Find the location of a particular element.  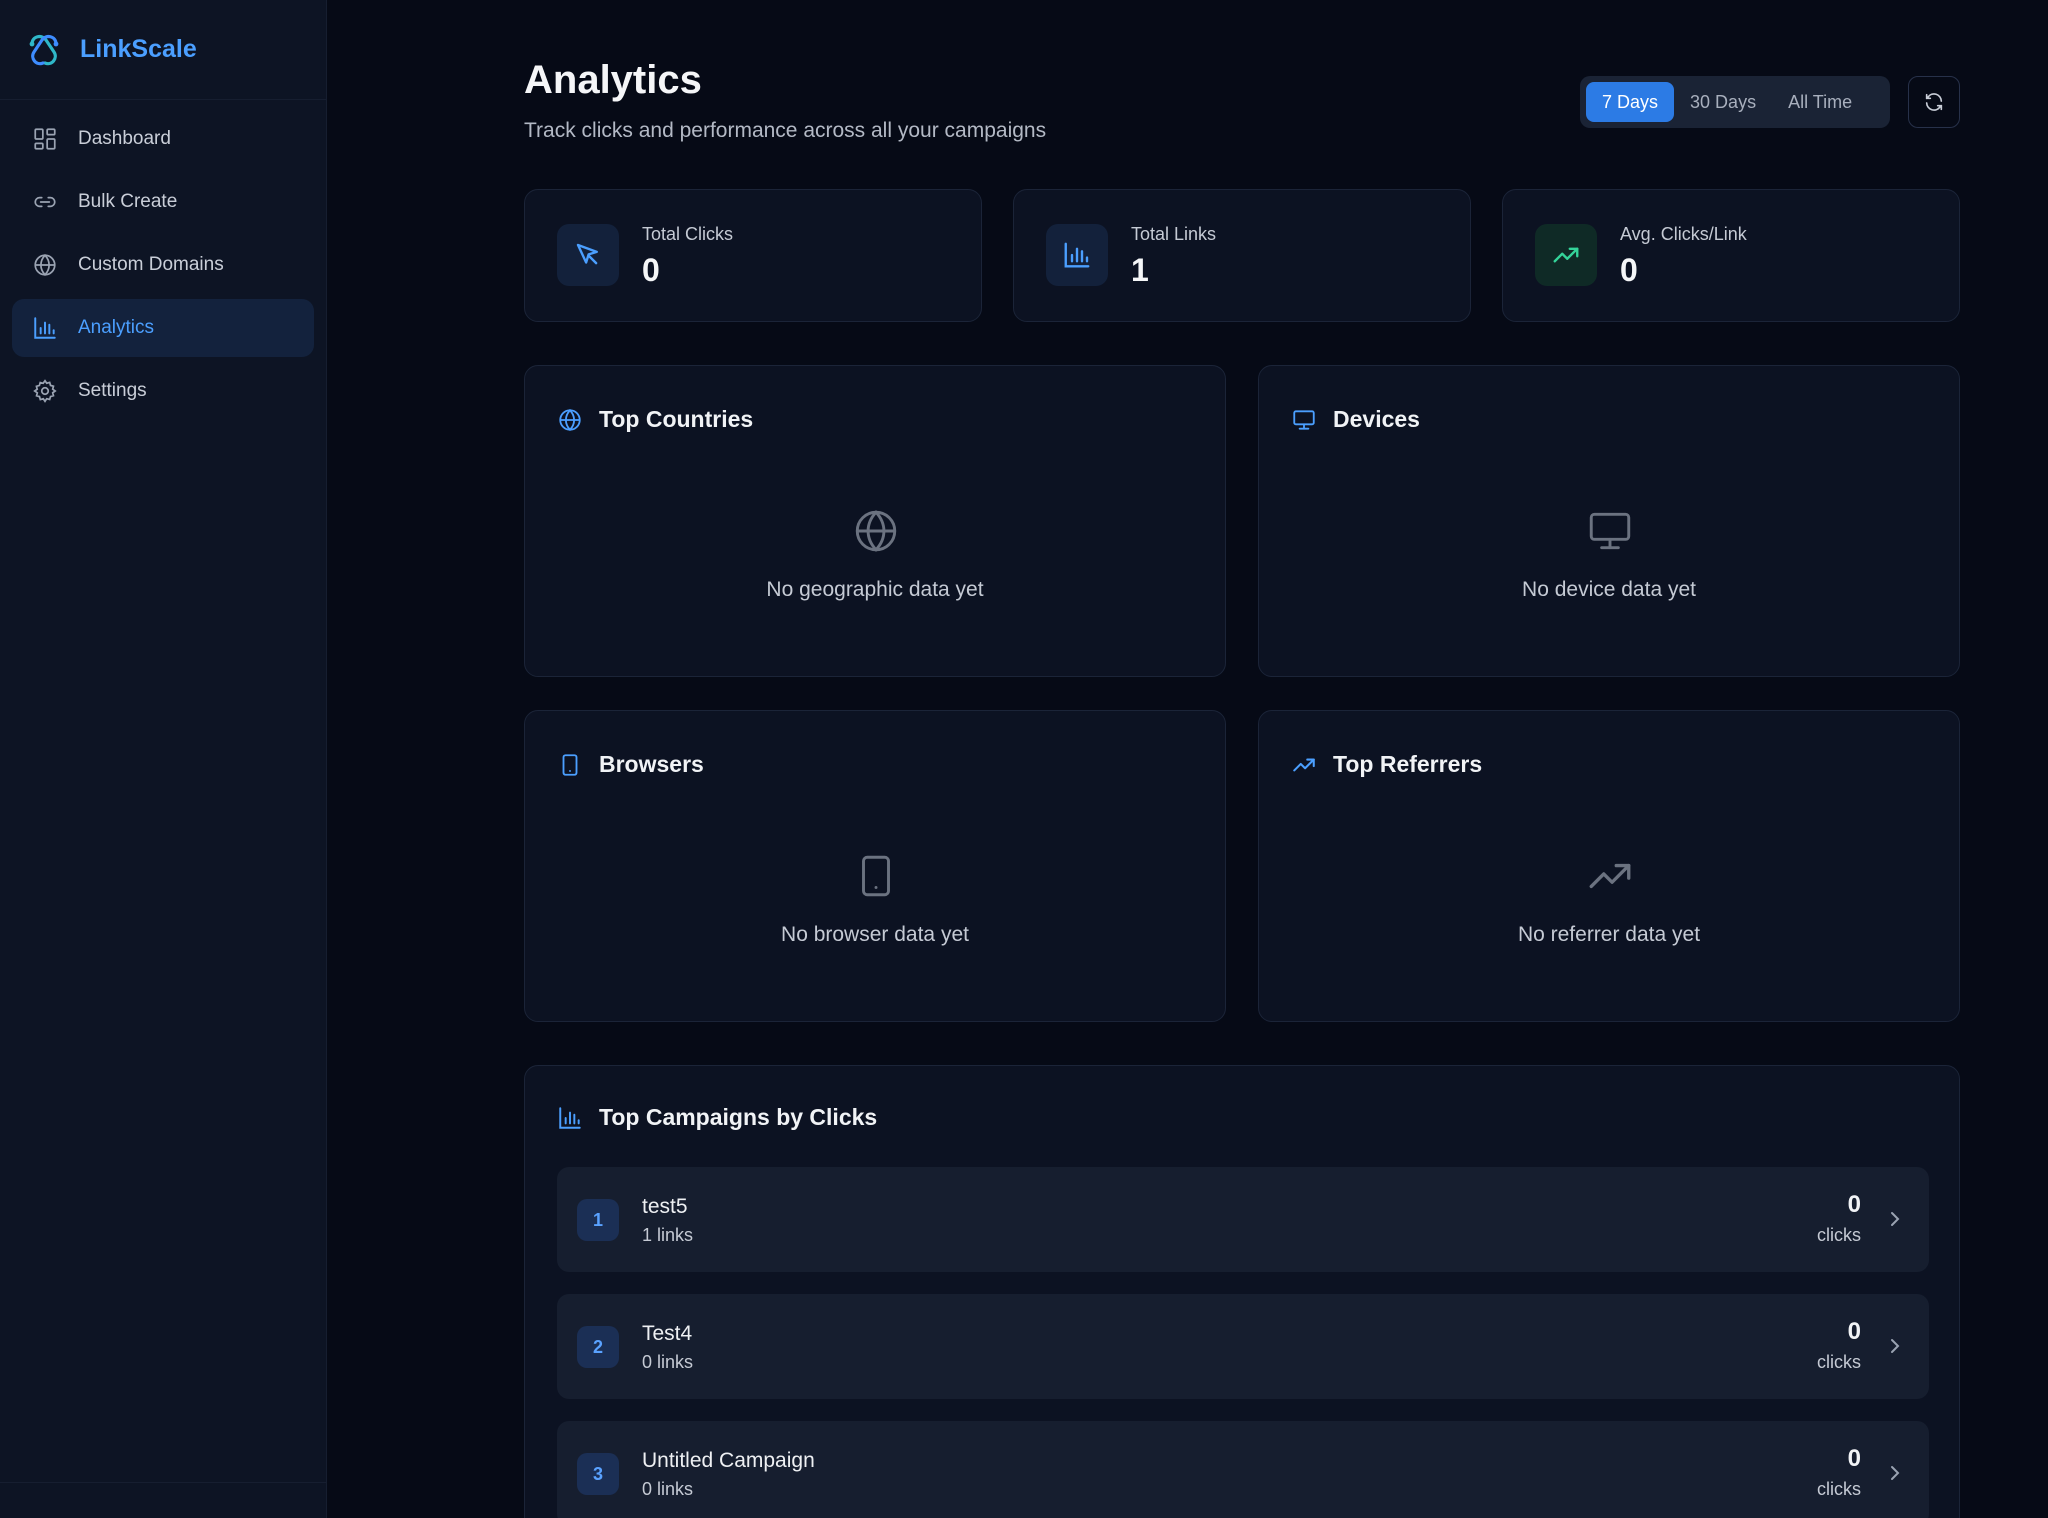

range-7-days-button: 7 Days is located at coordinates (1630, 102).